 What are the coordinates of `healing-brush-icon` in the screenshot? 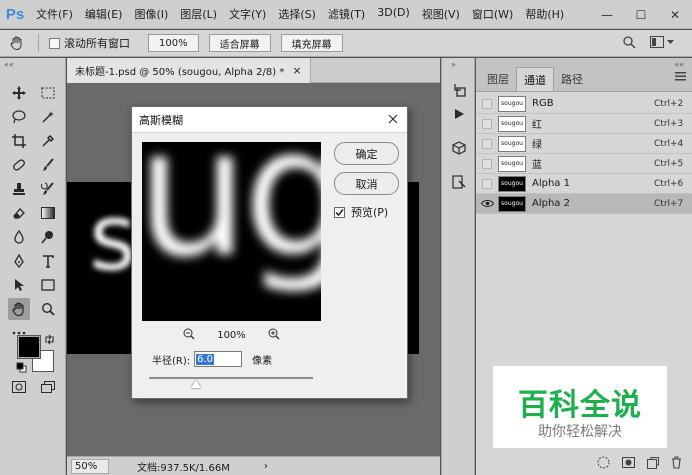 It's located at (19, 165).